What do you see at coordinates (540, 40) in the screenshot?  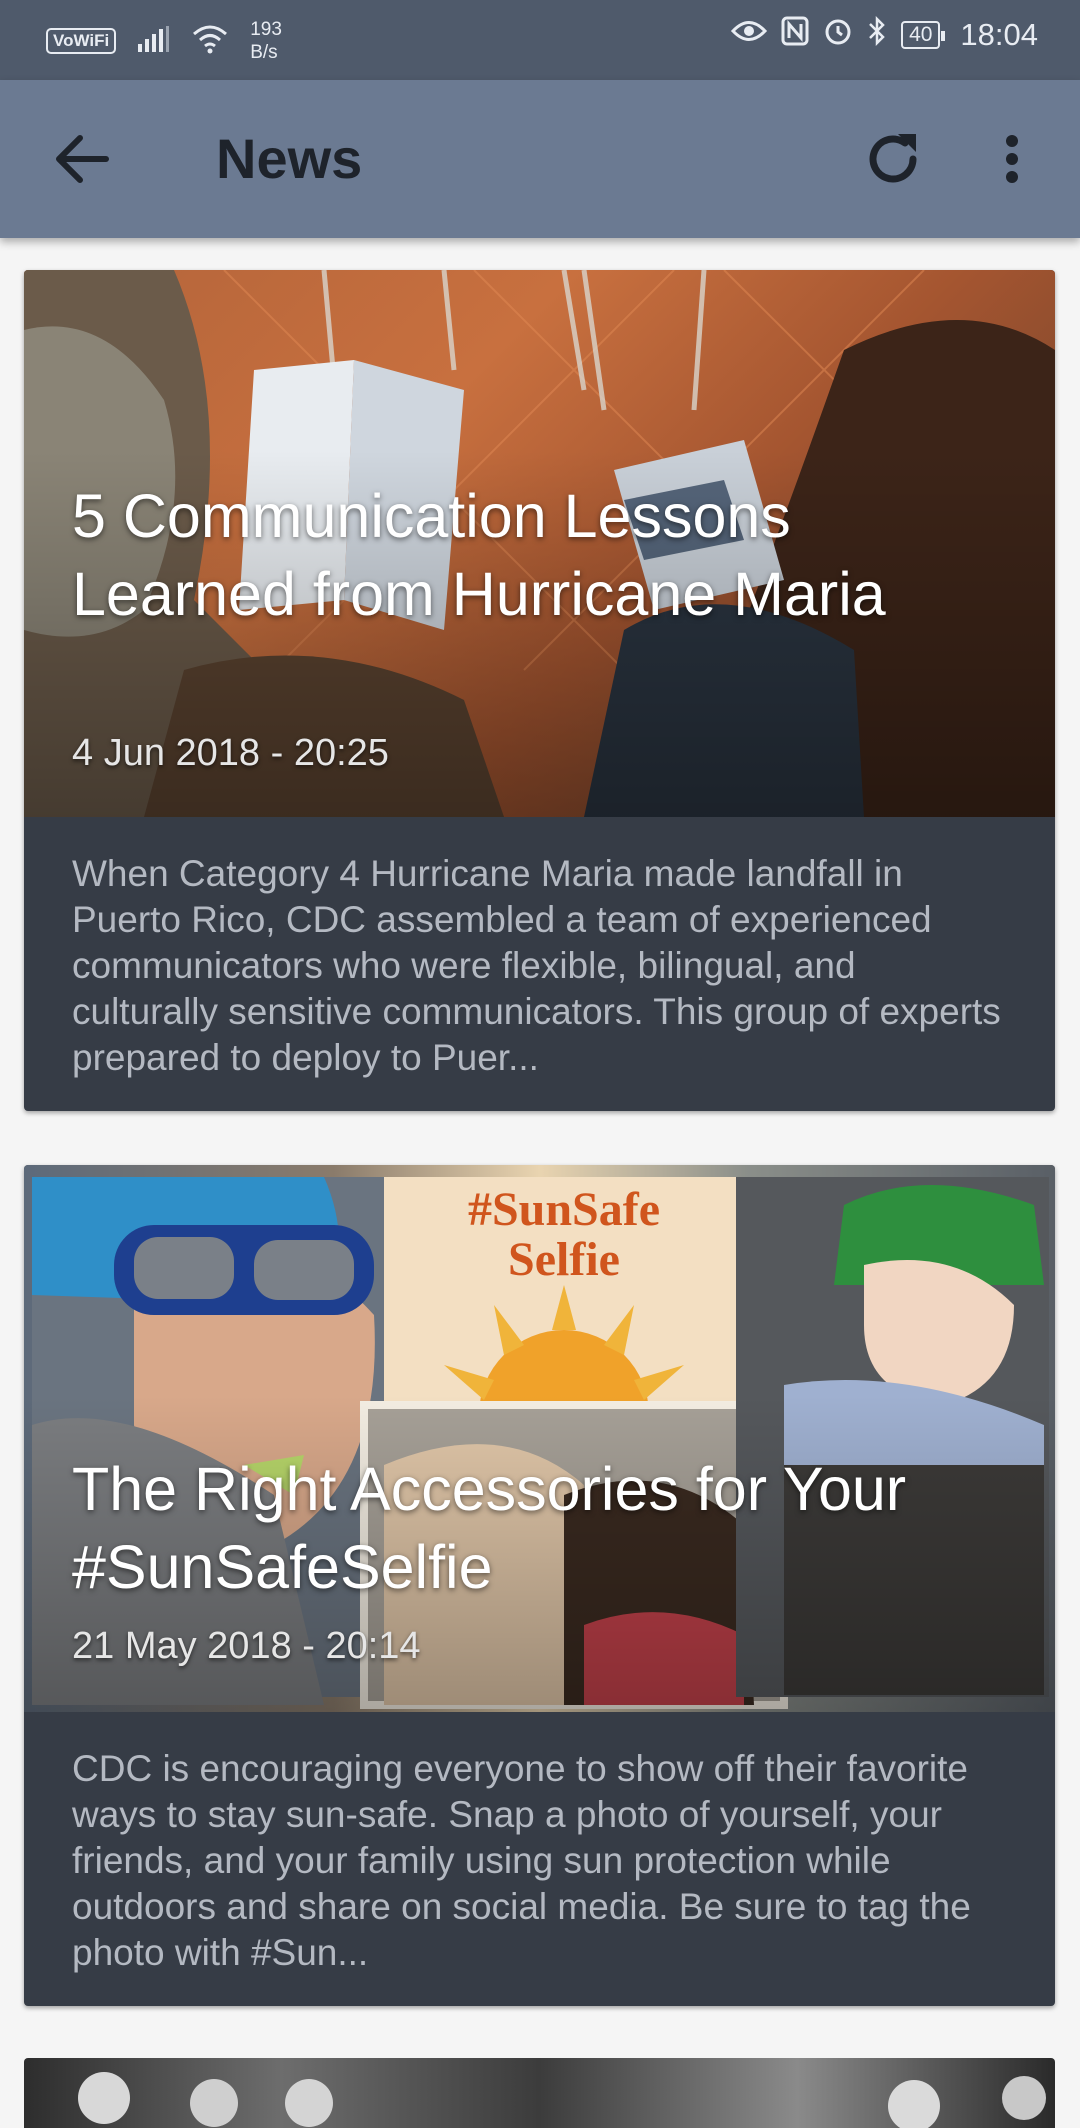 I see `status-bar: VoWiFi 193 B/s 40 18:04` at bounding box center [540, 40].